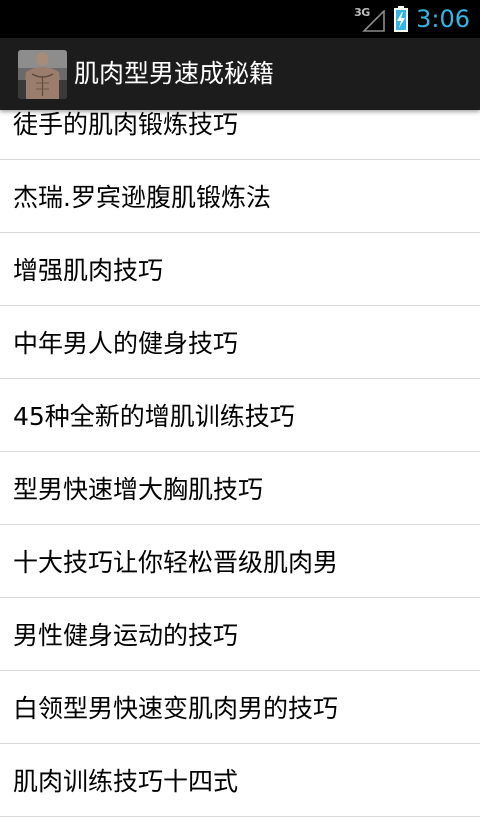  What do you see at coordinates (240, 196) in the screenshot?
I see `list-item: 杰瑞.罗宾逊腹肌锻炼法` at bounding box center [240, 196].